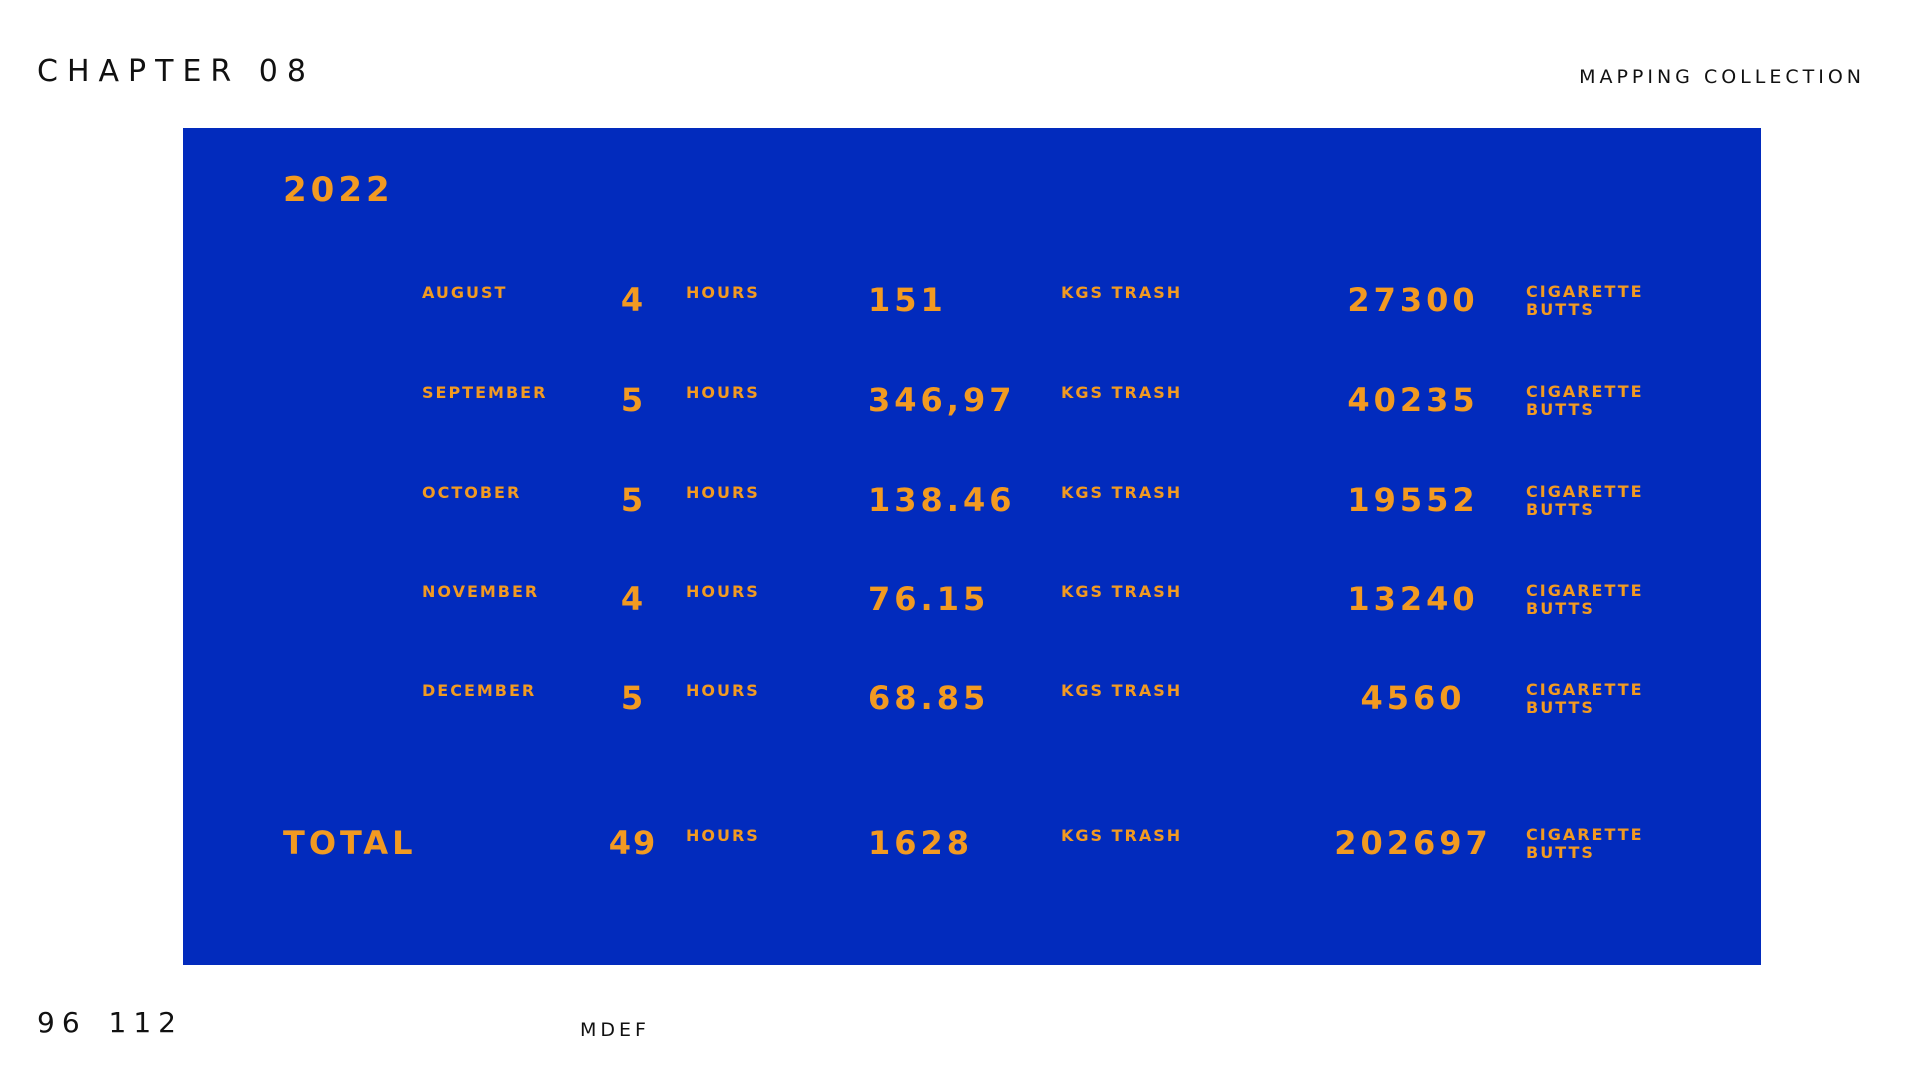 This screenshot has width=1920, height=1080. I want to click on trash-value: 346,97, so click(942, 400).